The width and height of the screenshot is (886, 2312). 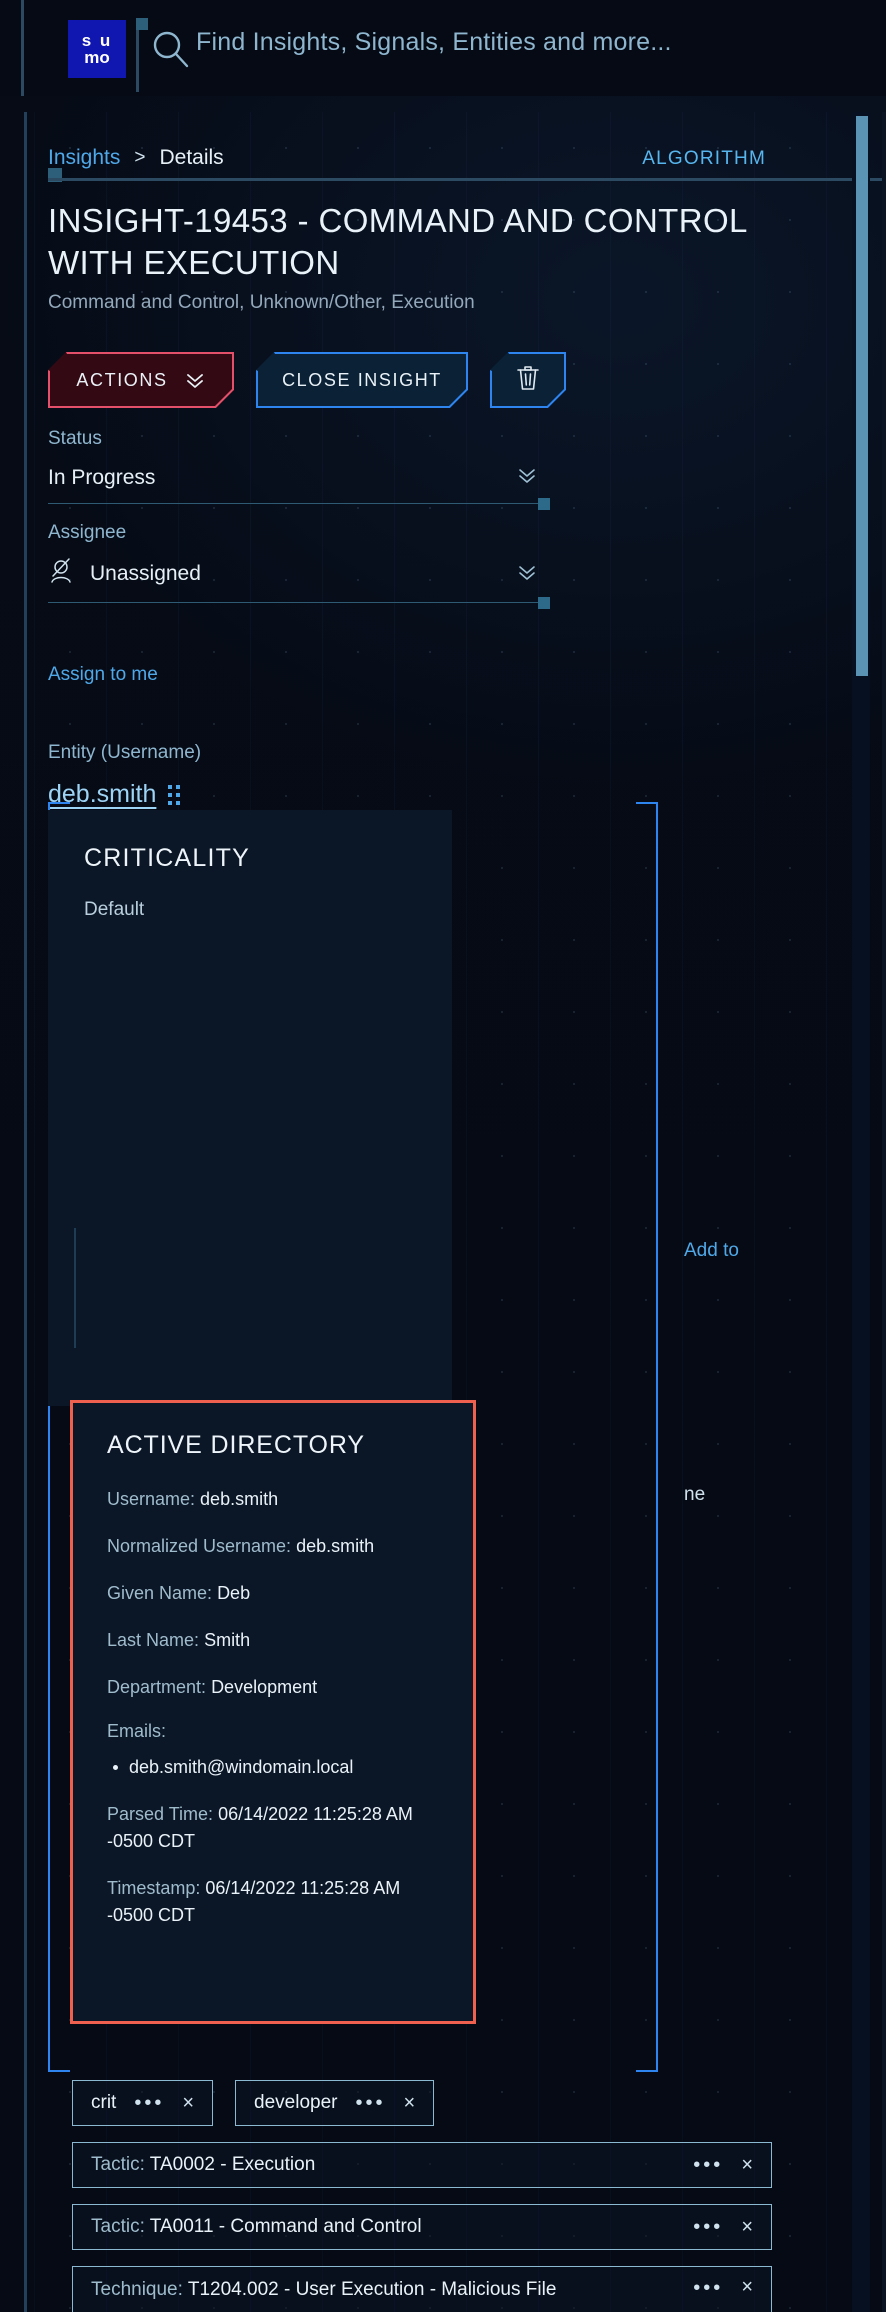 What do you see at coordinates (151, 1499) in the screenshot?
I see `ad-key: Username:` at bounding box center [151, 1499].